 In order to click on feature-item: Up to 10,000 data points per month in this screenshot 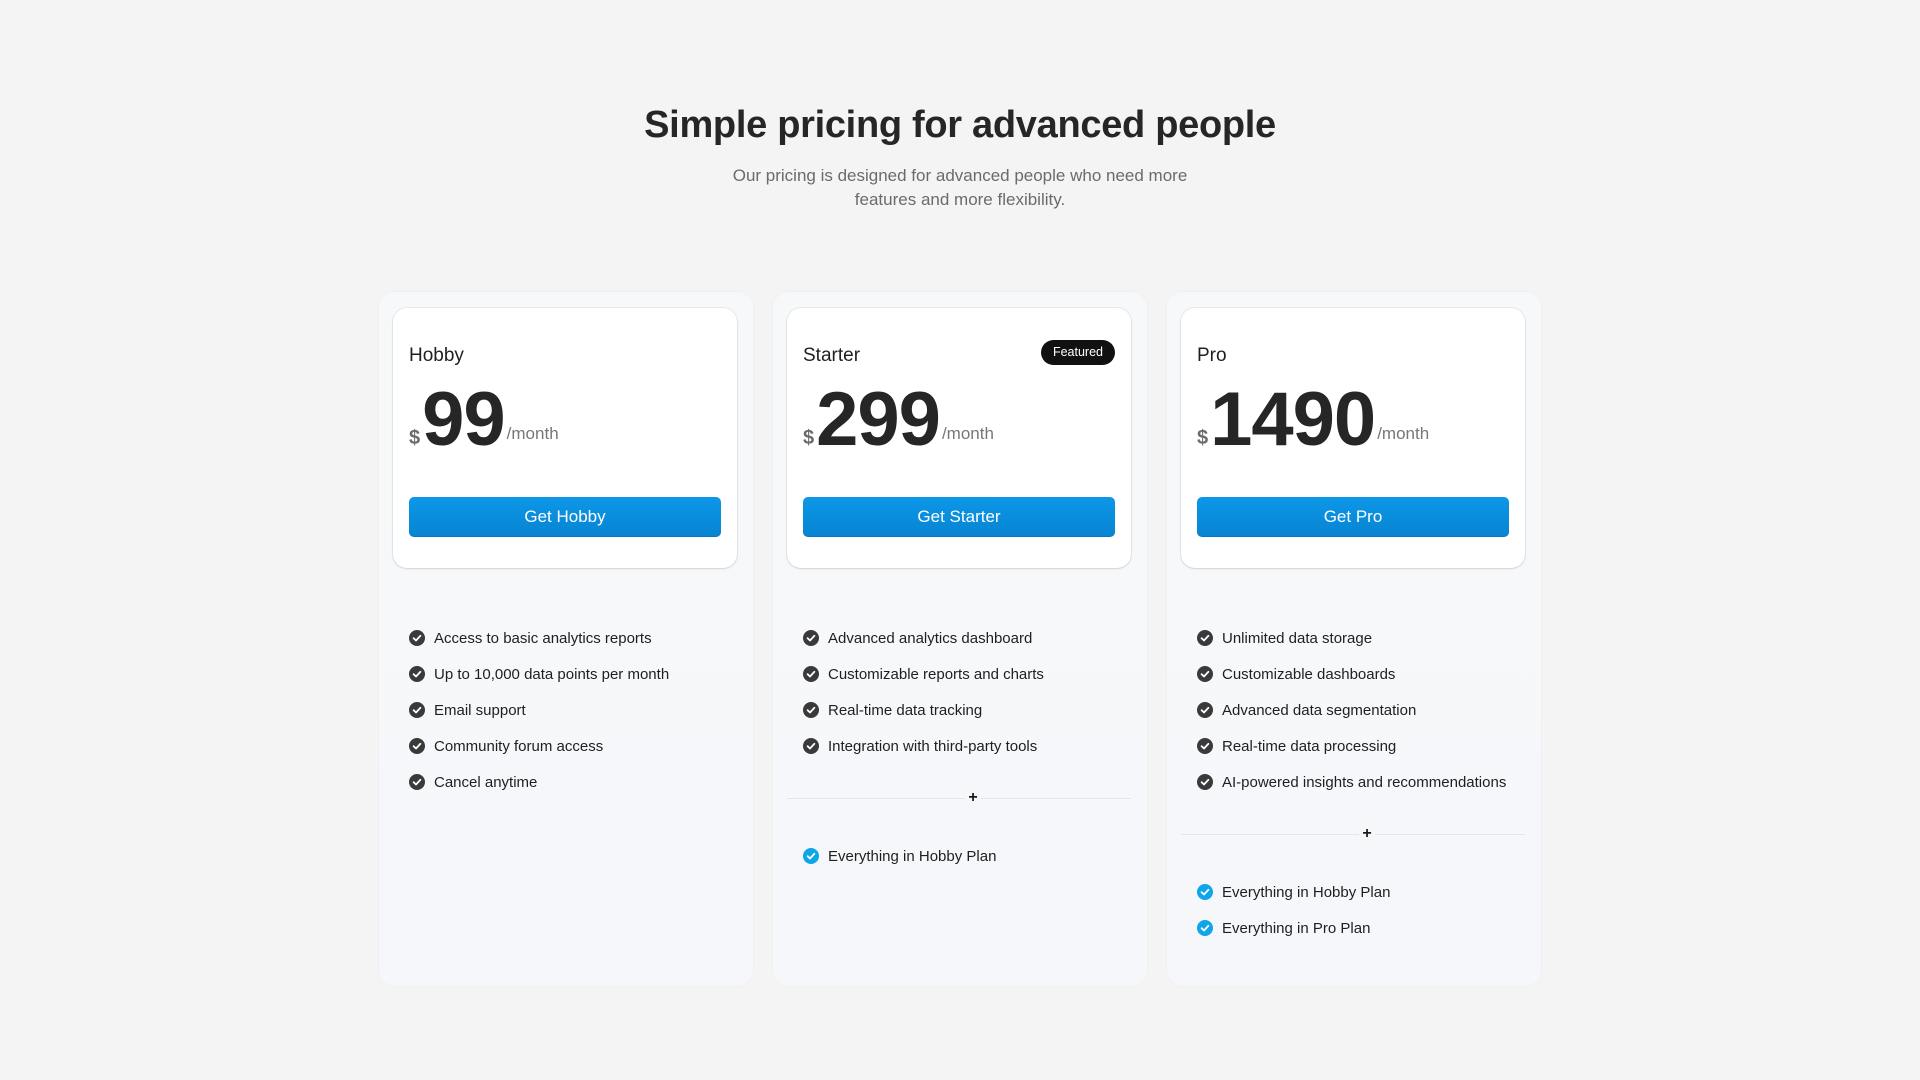, I will do `click(574, 674)`.